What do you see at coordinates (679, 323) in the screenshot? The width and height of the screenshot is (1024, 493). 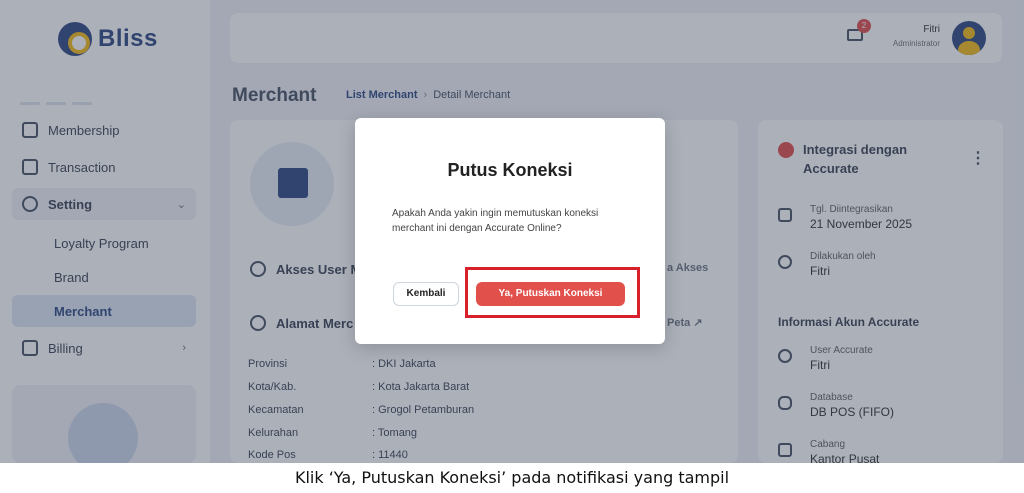 I see `map-link-label: Peta` at bounding box center [679, 323].